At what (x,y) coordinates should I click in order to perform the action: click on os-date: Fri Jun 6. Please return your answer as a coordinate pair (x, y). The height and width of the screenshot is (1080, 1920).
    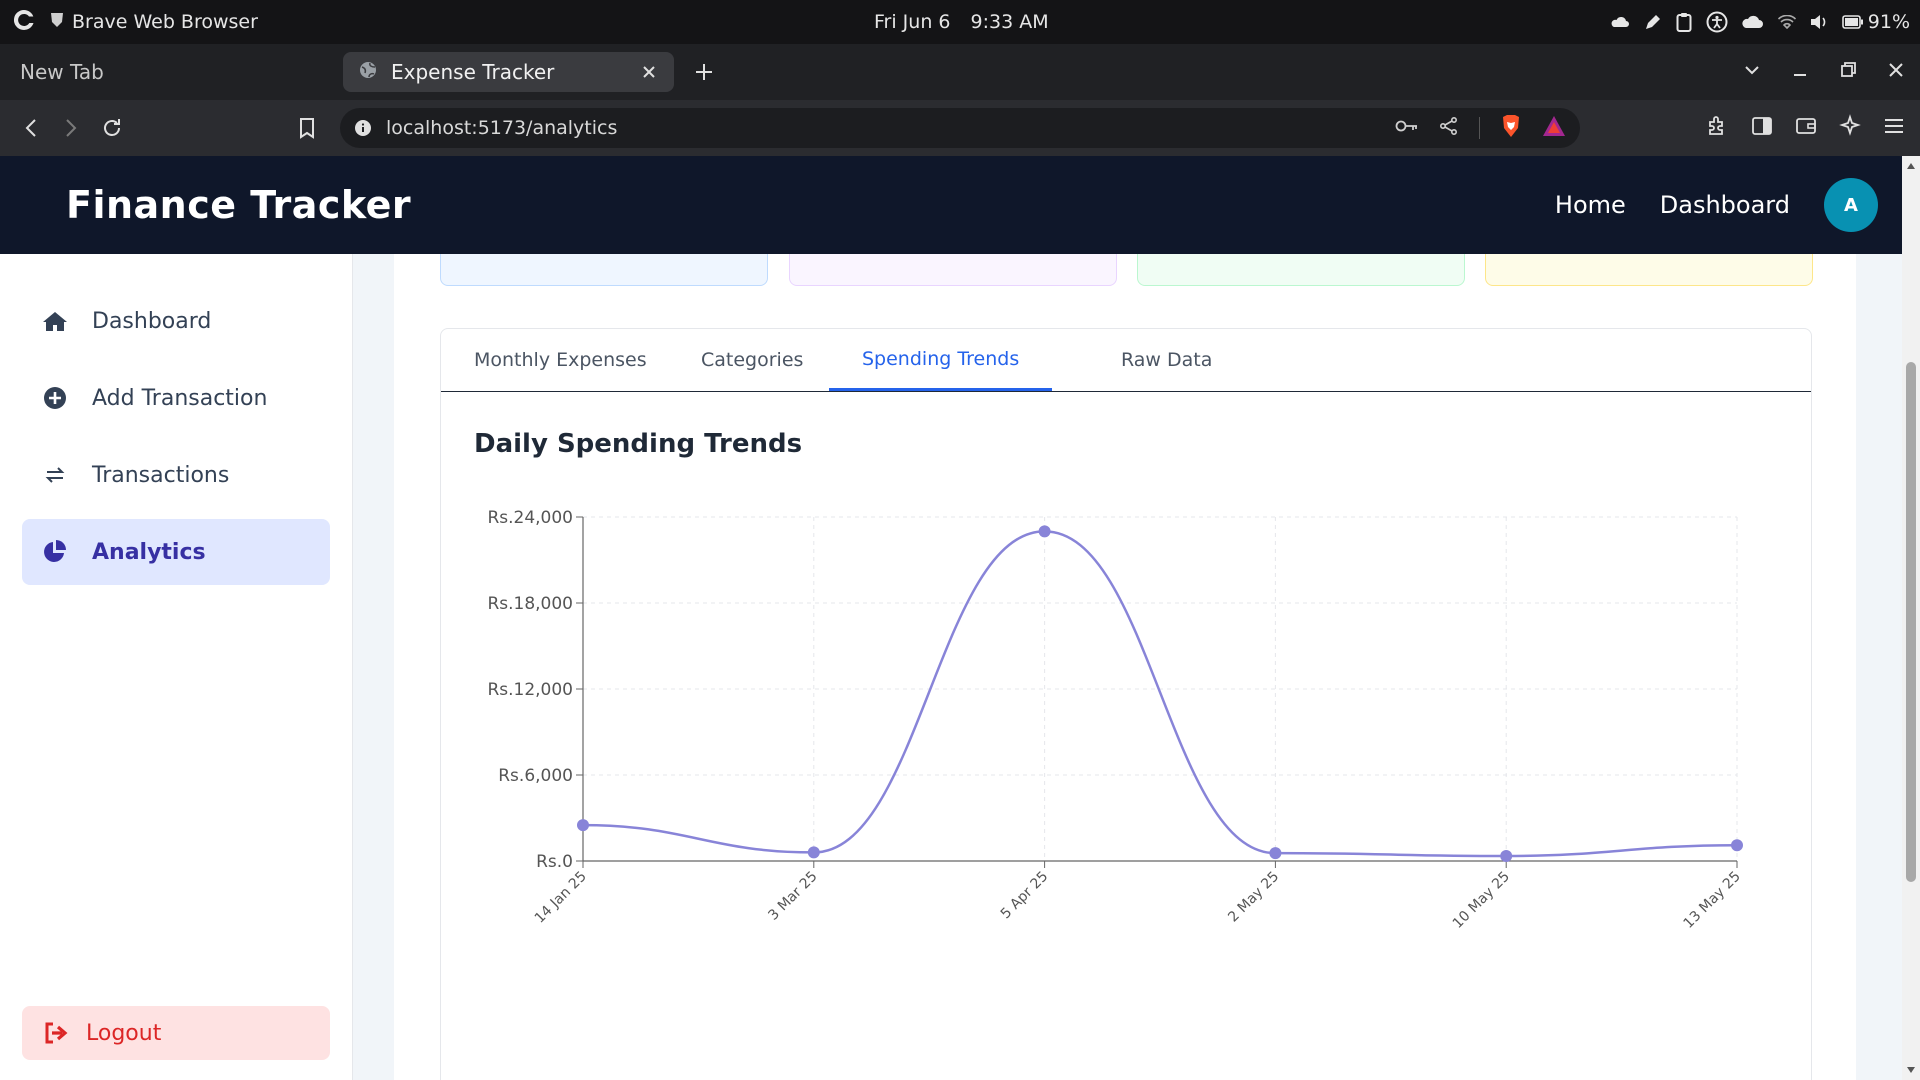
    Looking at the image, I should click on (912, 22).